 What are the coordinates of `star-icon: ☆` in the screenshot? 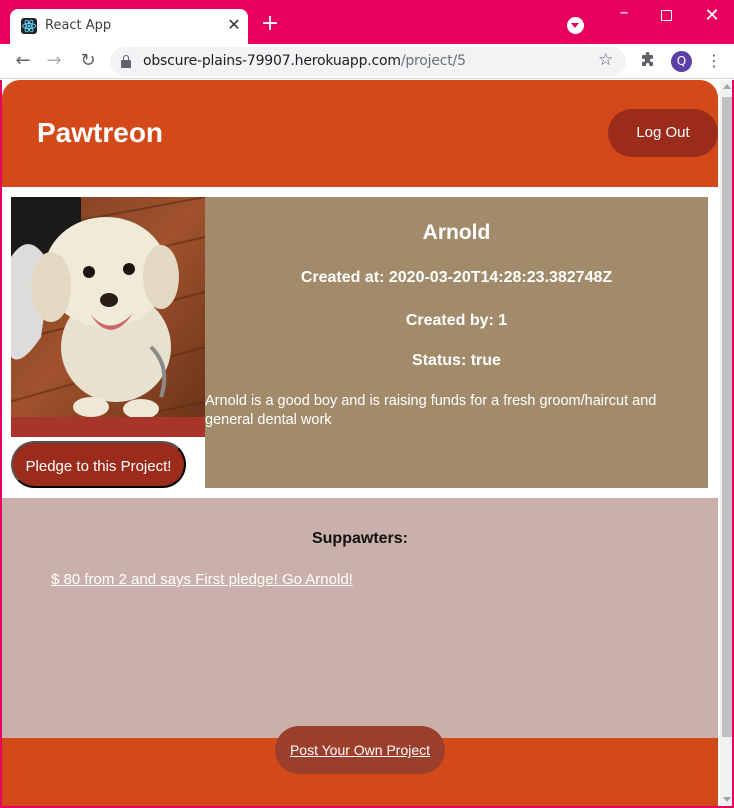 It's located at (605, 60).